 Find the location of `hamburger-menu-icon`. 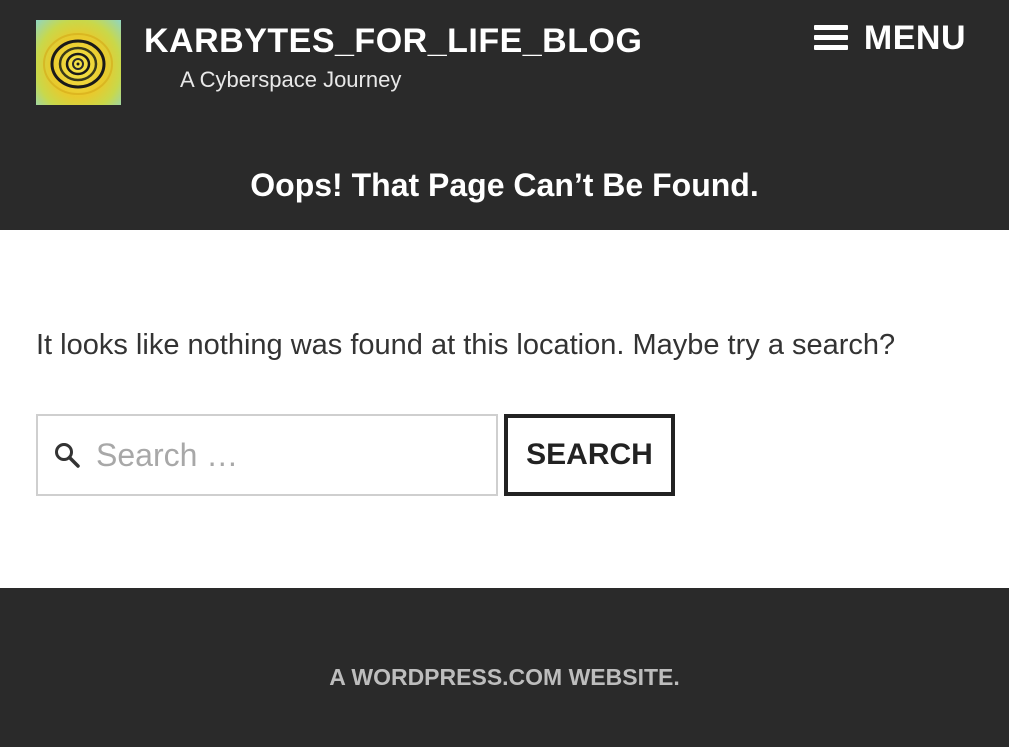

hamburger-menu-icon is located at coordinates (830, 38).